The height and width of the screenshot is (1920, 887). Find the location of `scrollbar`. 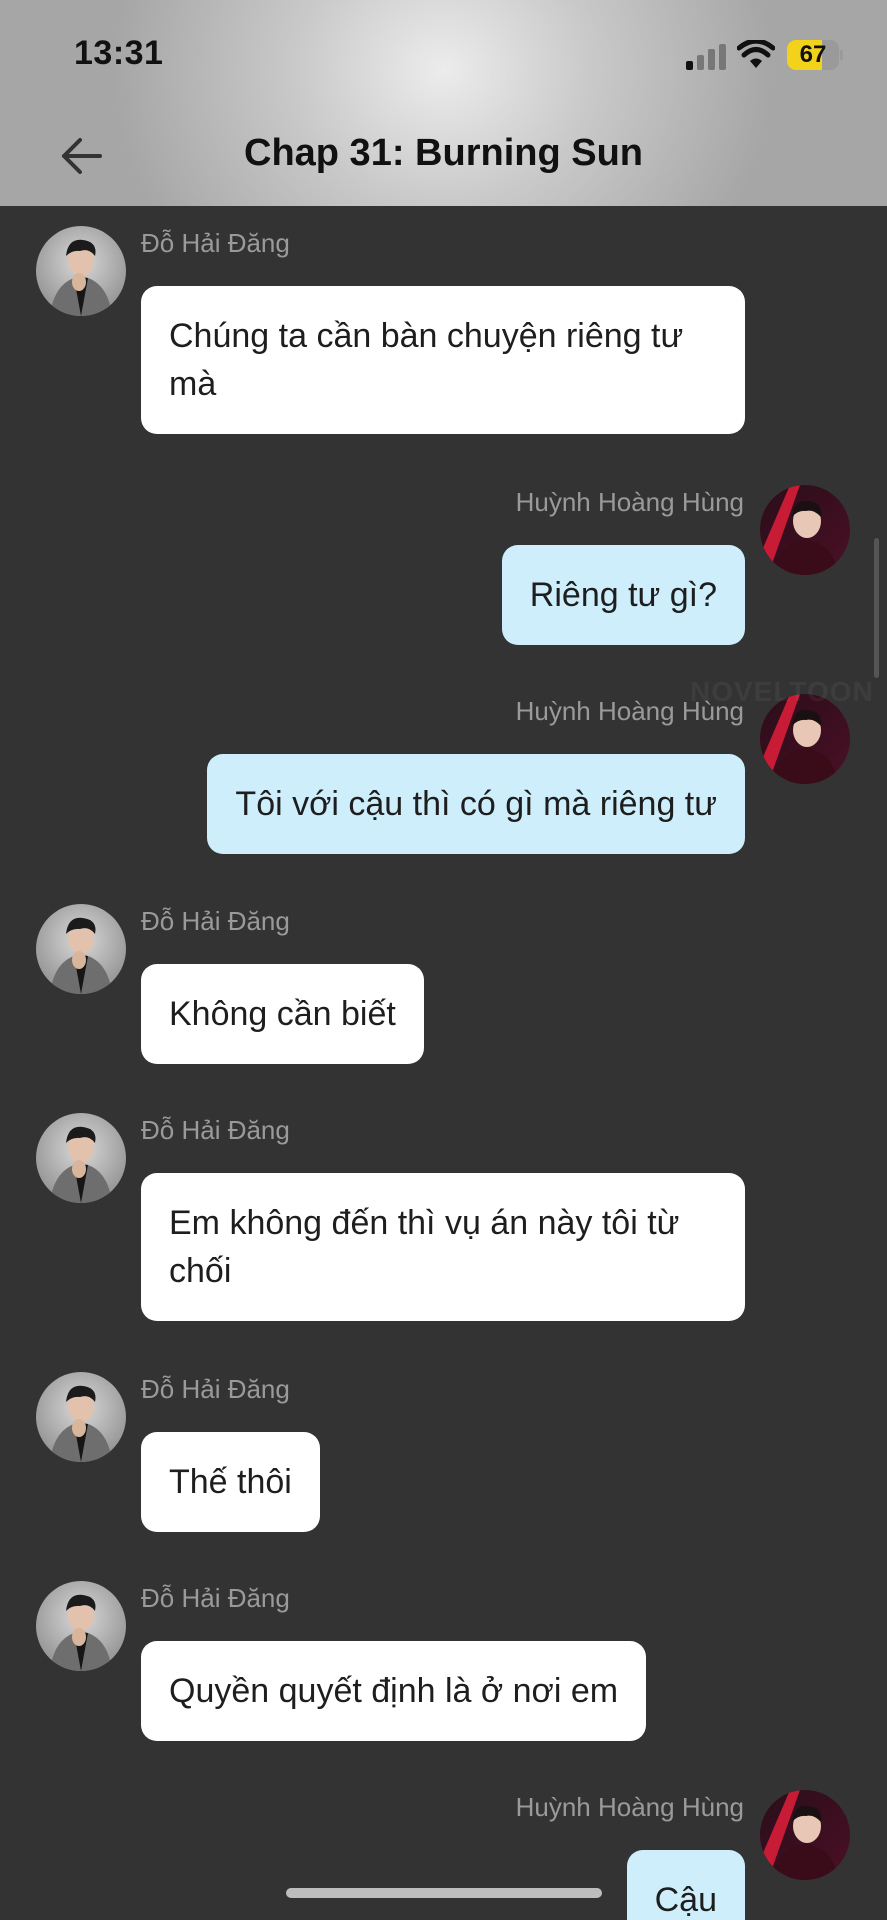

scrollbar is located at coordinates (876, 608).